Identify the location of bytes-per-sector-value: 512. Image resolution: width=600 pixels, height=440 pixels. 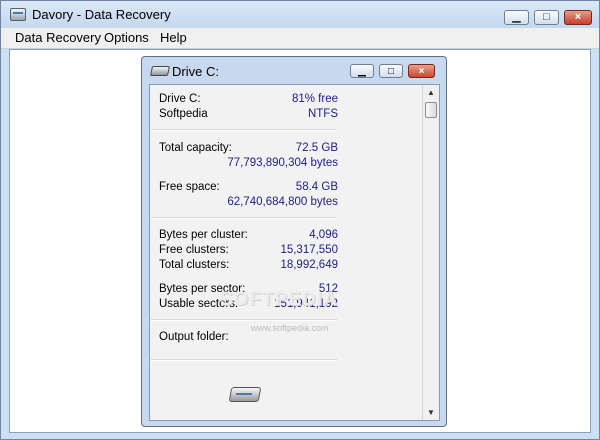
(328, 289).